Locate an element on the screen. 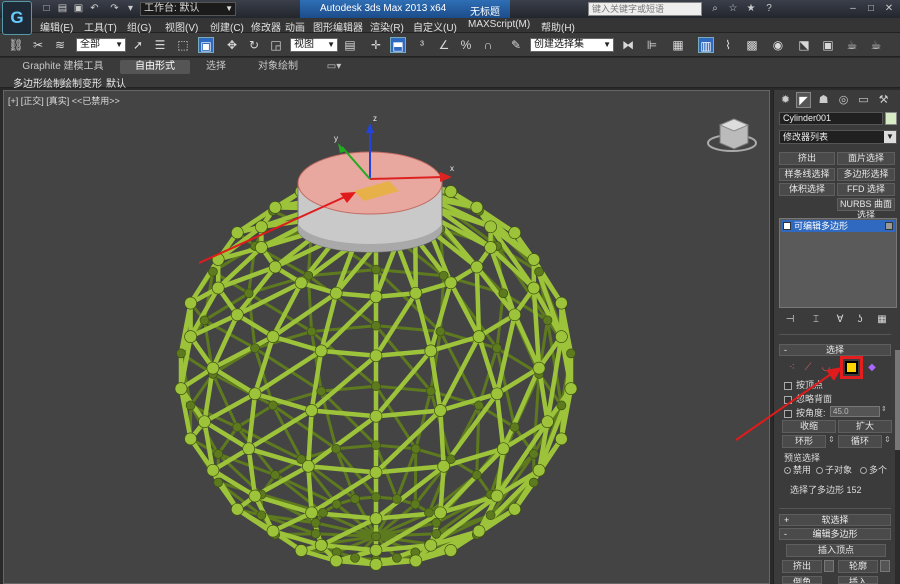 The width and height of the screenshot is (900, 584). object-color-swatch is located at coordinates (891, 118).